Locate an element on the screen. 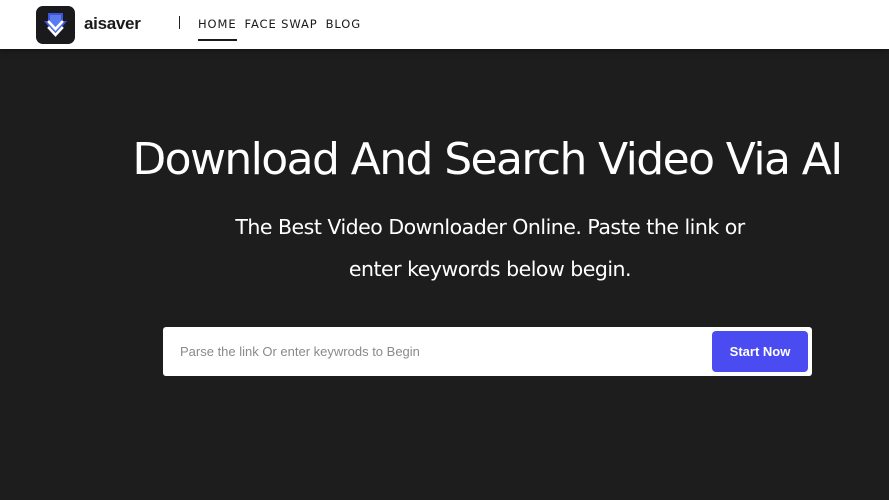 The width and height of the screenshot is (889, 500). logo-icon is located at coordinates (55, 25).